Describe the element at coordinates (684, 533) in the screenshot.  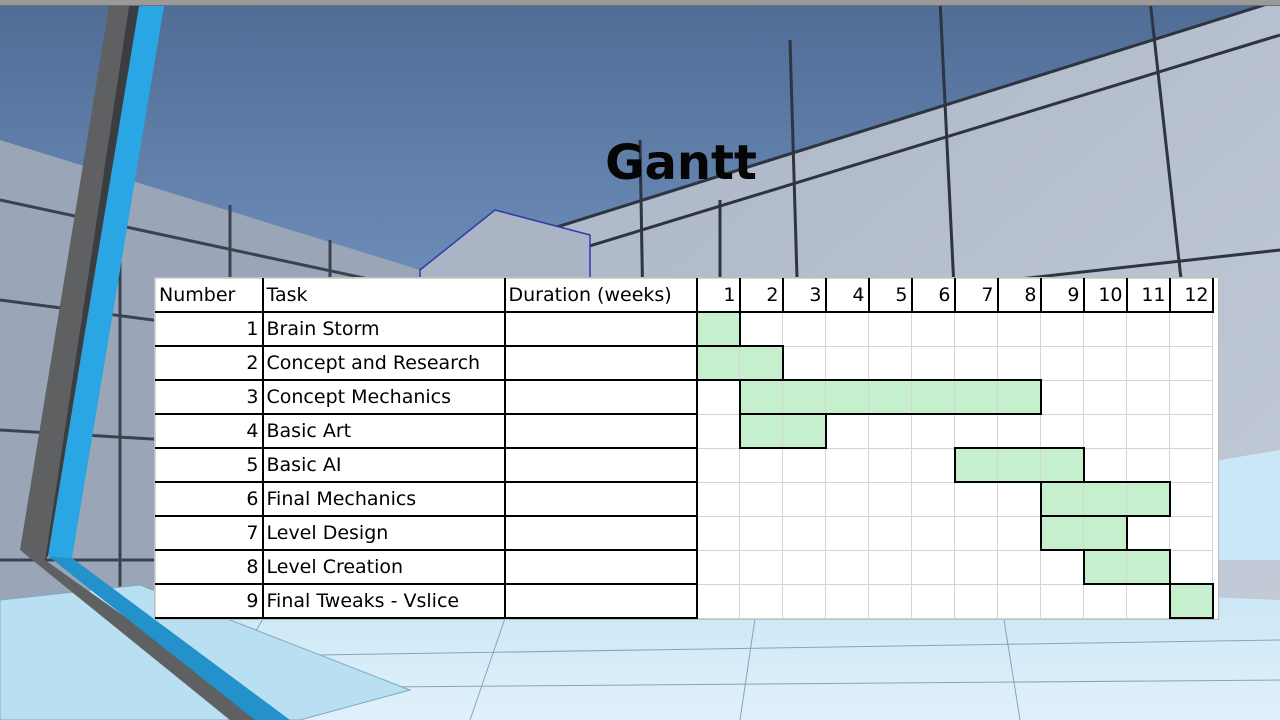
I see `table-row: 7 Level Design` at that location.